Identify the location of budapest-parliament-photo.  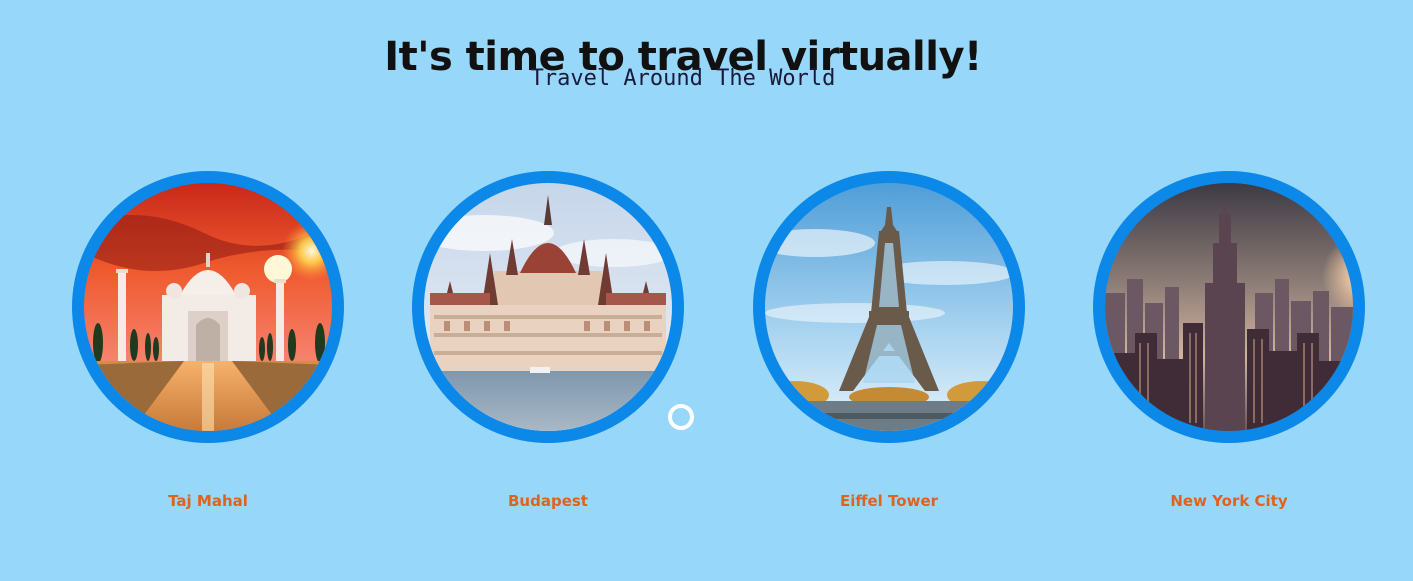
(548, 307).